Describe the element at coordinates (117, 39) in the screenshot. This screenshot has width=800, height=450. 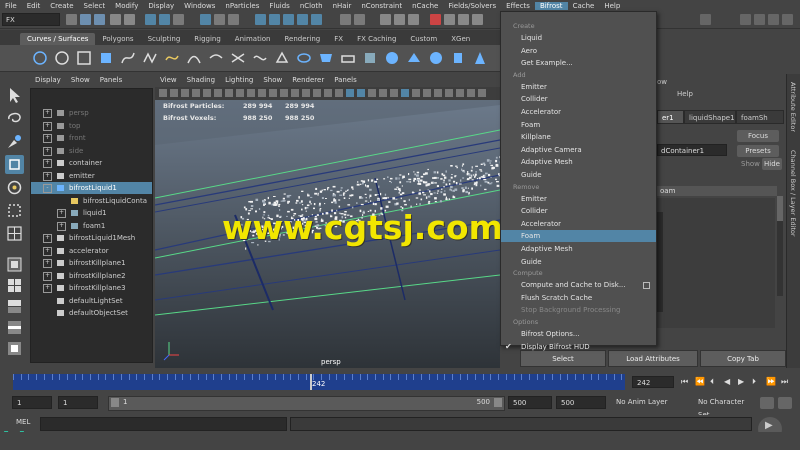
I see `shelf-tab-polygons: Polygons` at that location.